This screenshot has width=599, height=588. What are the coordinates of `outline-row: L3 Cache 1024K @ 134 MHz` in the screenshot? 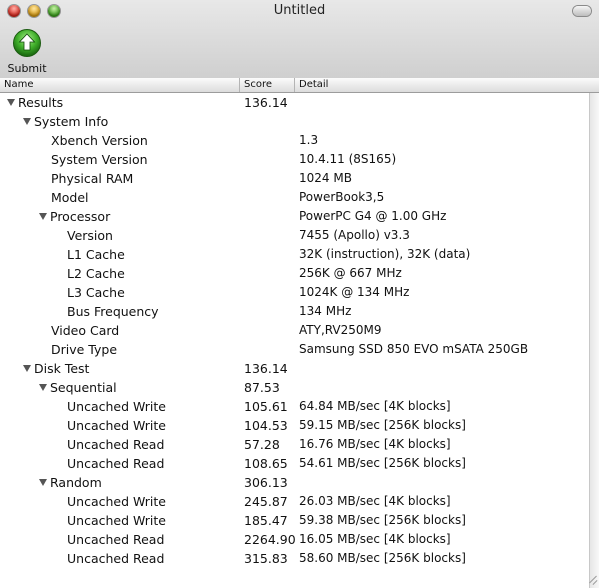 It's located at (295, 293).